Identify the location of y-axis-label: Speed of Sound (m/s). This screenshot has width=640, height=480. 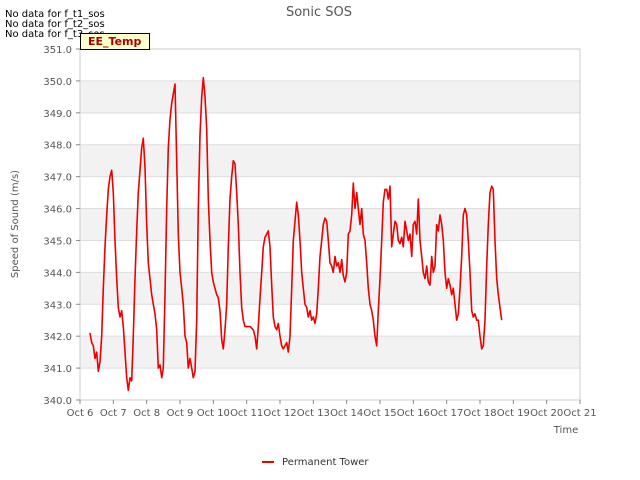
(15, 224).